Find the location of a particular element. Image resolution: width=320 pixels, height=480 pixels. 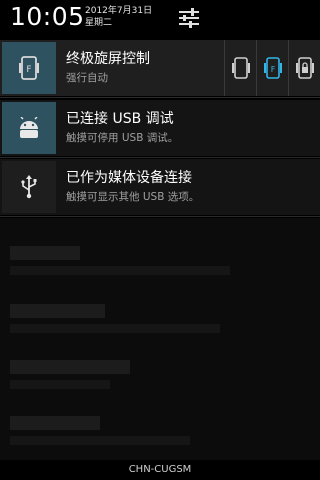

force-auto-rotate-icon: F is located at coordinates (272, 68).